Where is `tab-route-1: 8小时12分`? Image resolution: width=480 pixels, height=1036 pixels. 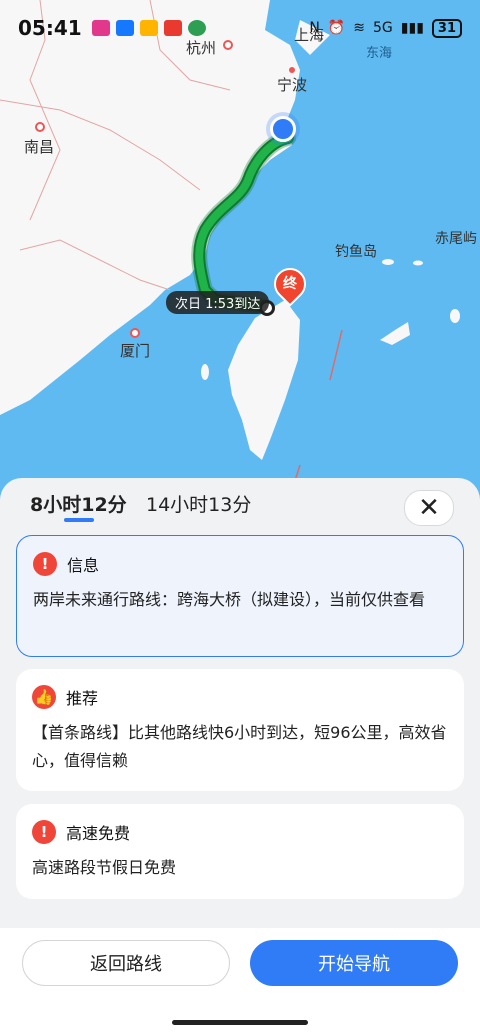
tab-route-1: 8小时12分 is located at coordinates (78, 503).